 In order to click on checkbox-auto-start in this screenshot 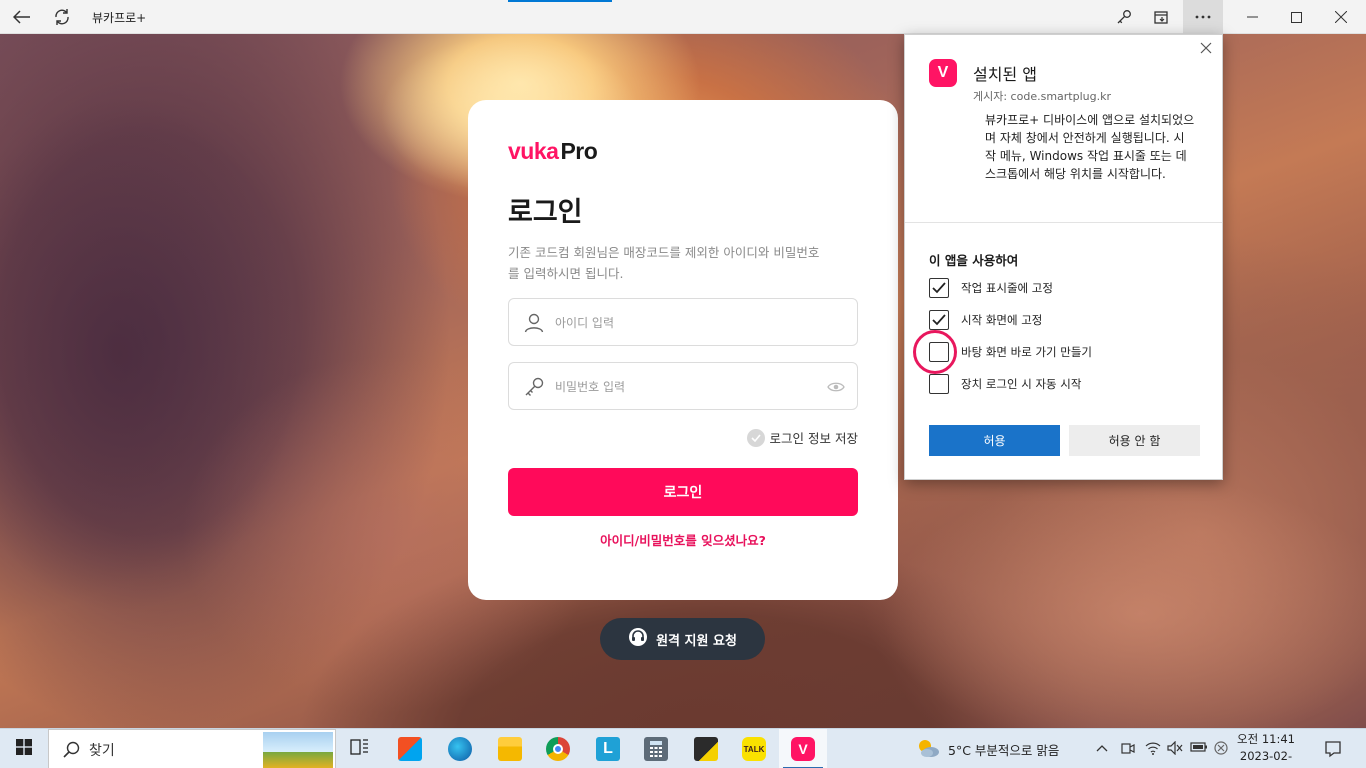, I will do `click(939, 384)`.